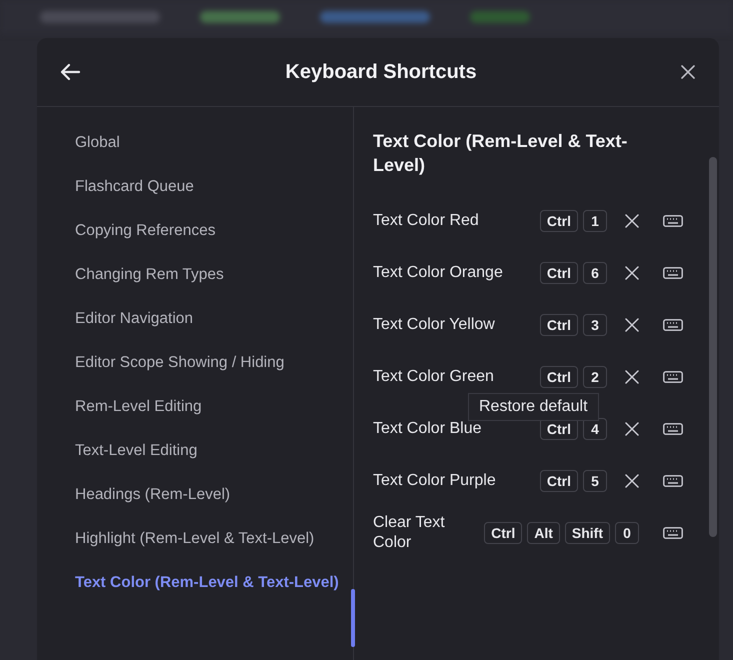 This screenshot has height=660, width=733. Describe the element at coordinates (214, 275) in the screenshot. I see `sidebar-item: Changing Rem Types` at that location.